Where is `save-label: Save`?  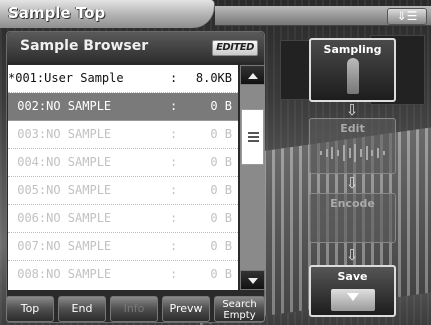 save-label: Save is located at coordinates (352, 276).